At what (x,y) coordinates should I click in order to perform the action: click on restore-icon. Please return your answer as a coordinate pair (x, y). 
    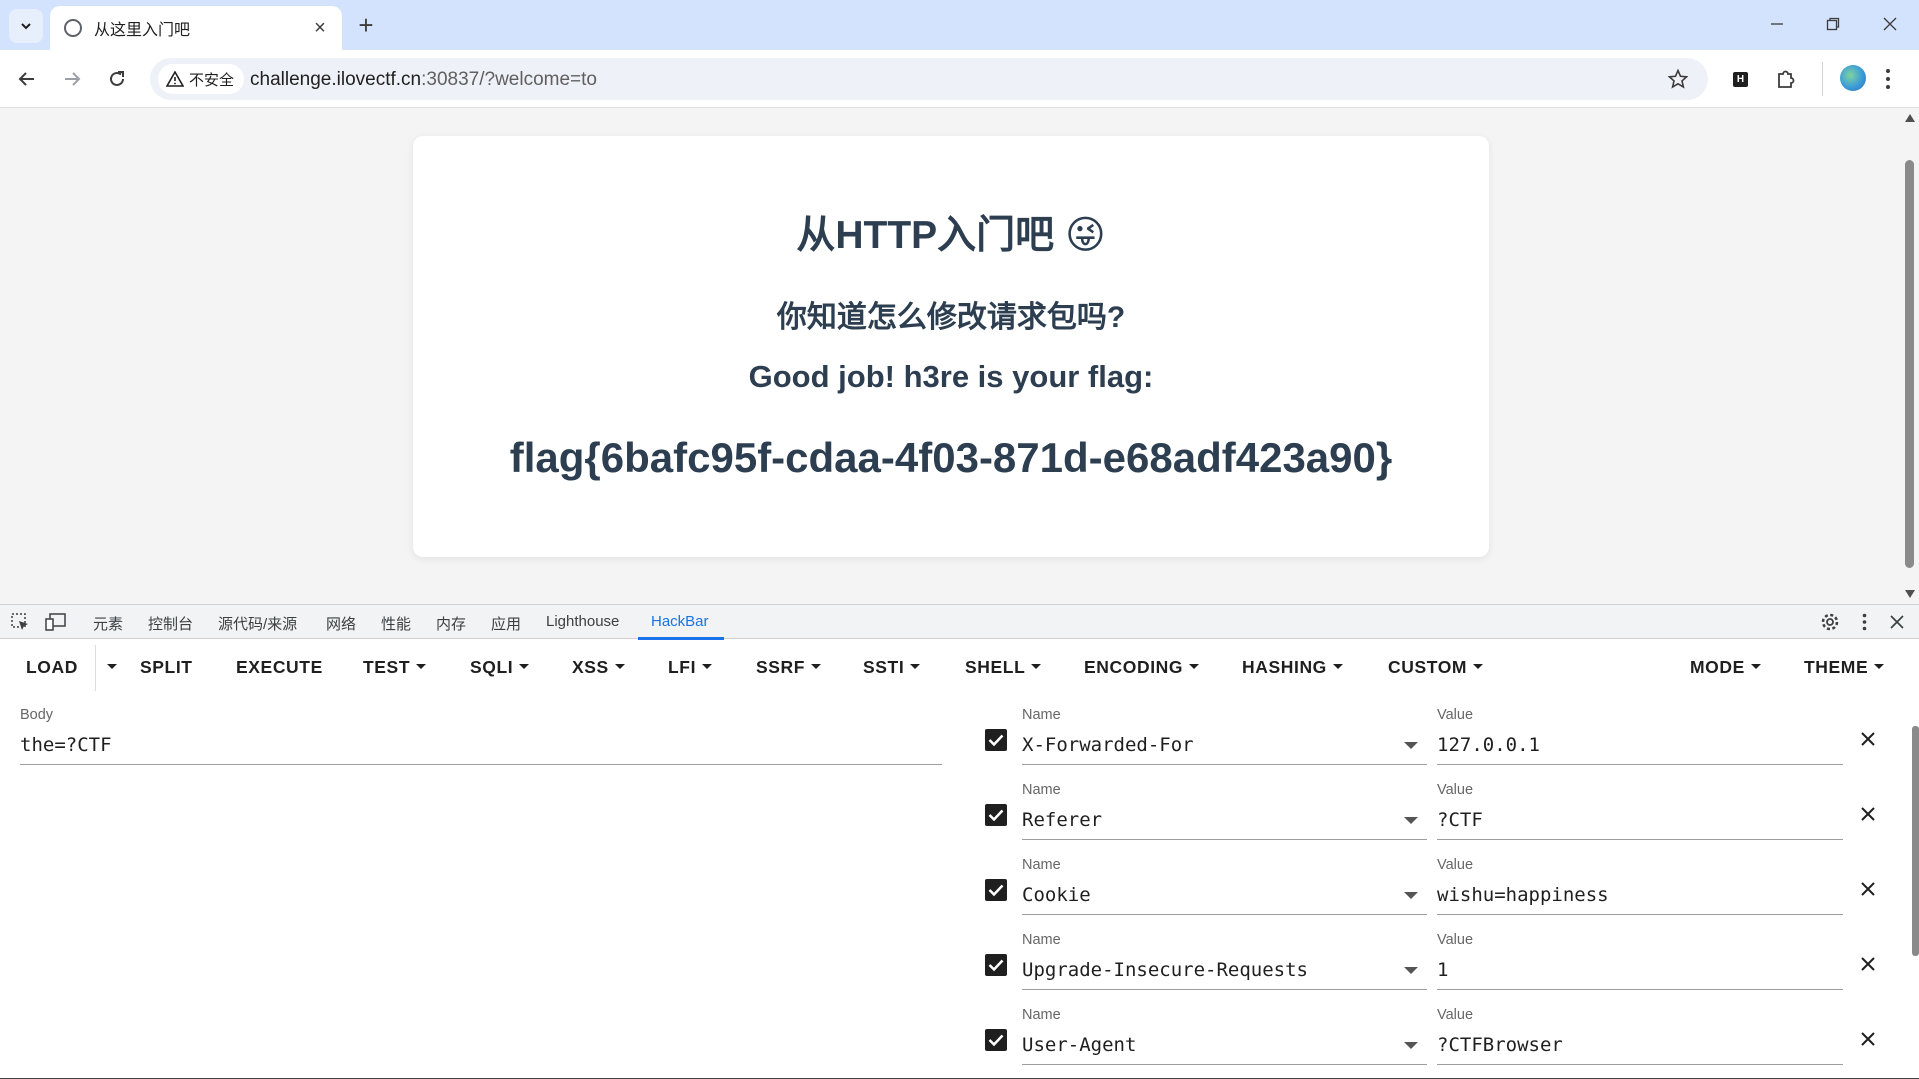
    Looking at the image, I should click on (1833, 24).